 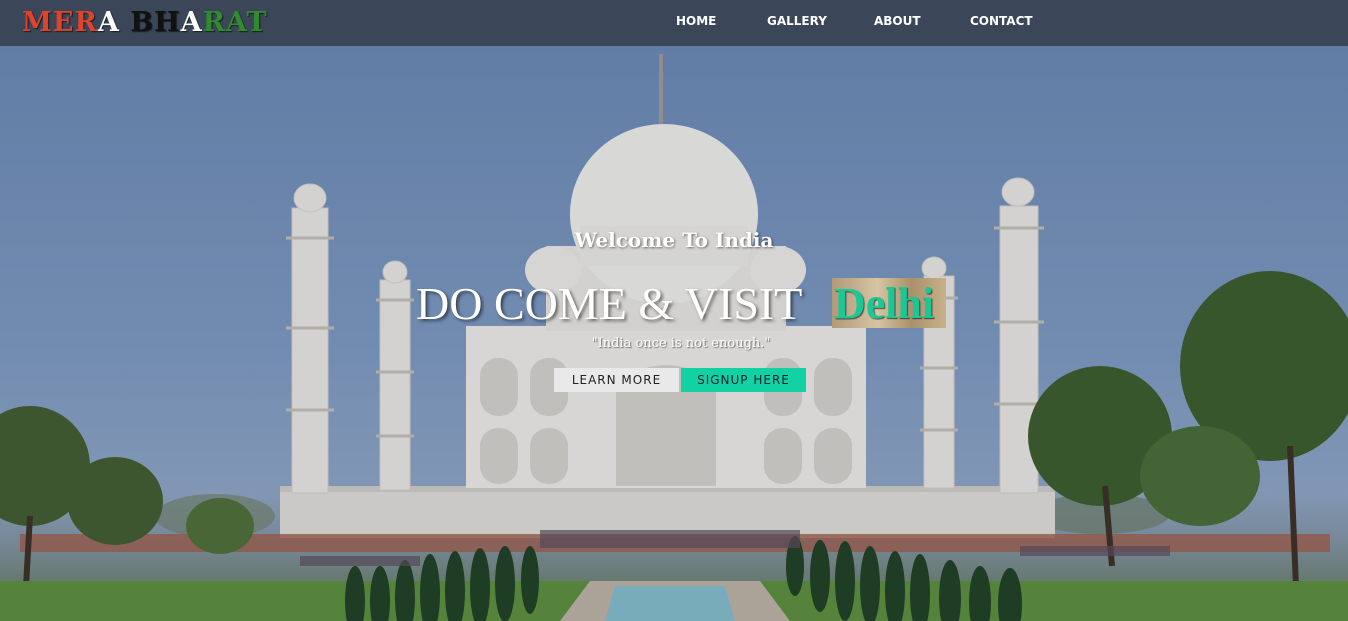 I want to click on nav-about-link: ABOUT, so click(x=897, y=21).